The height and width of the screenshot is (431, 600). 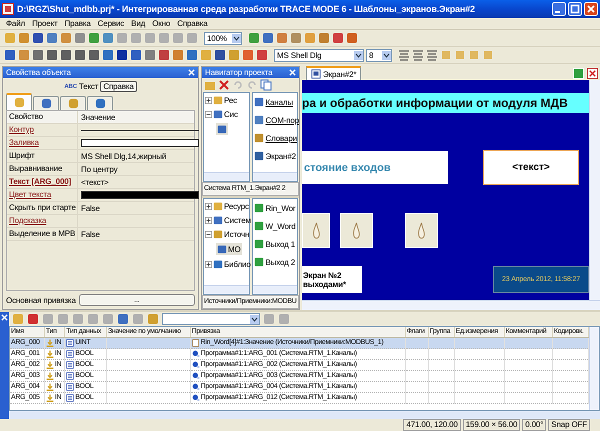 What do you see at coordinates (575, 9) in the screenshot?
I see `maximize-button` at bounding box center [575, 9].